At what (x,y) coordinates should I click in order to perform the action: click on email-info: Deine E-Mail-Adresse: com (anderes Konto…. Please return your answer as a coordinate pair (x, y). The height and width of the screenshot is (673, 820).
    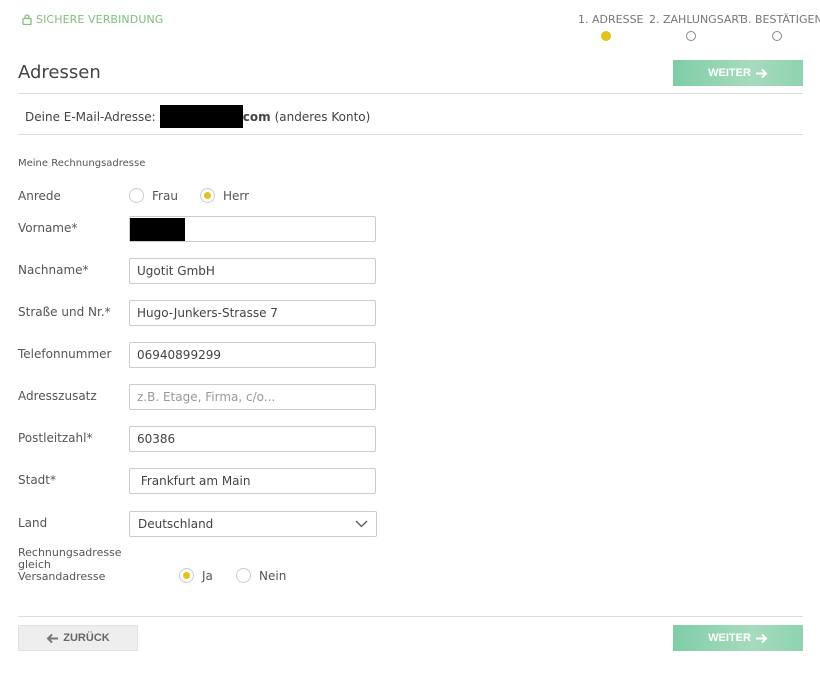
    Looking at the image, I should click on (197, 116).